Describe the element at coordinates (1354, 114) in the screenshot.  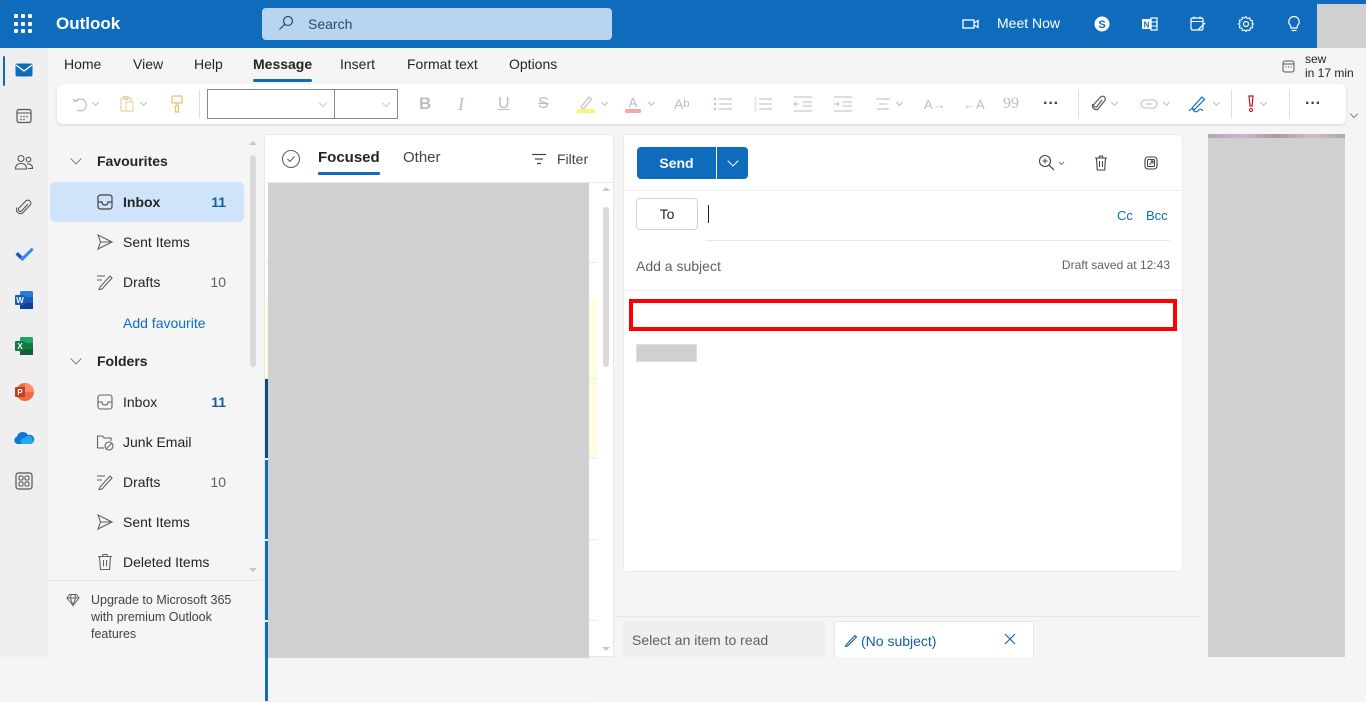
I see `expand-ribbon-chevron-icon` at that location.